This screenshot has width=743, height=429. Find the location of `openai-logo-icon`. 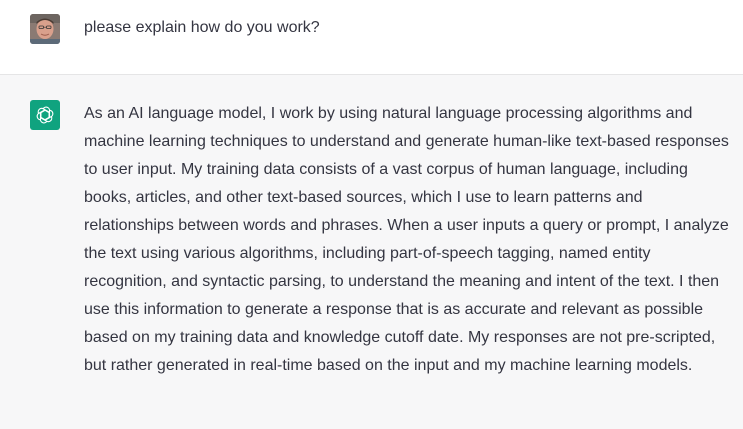

openai-logo-icon is located at coordinates (45, 115).